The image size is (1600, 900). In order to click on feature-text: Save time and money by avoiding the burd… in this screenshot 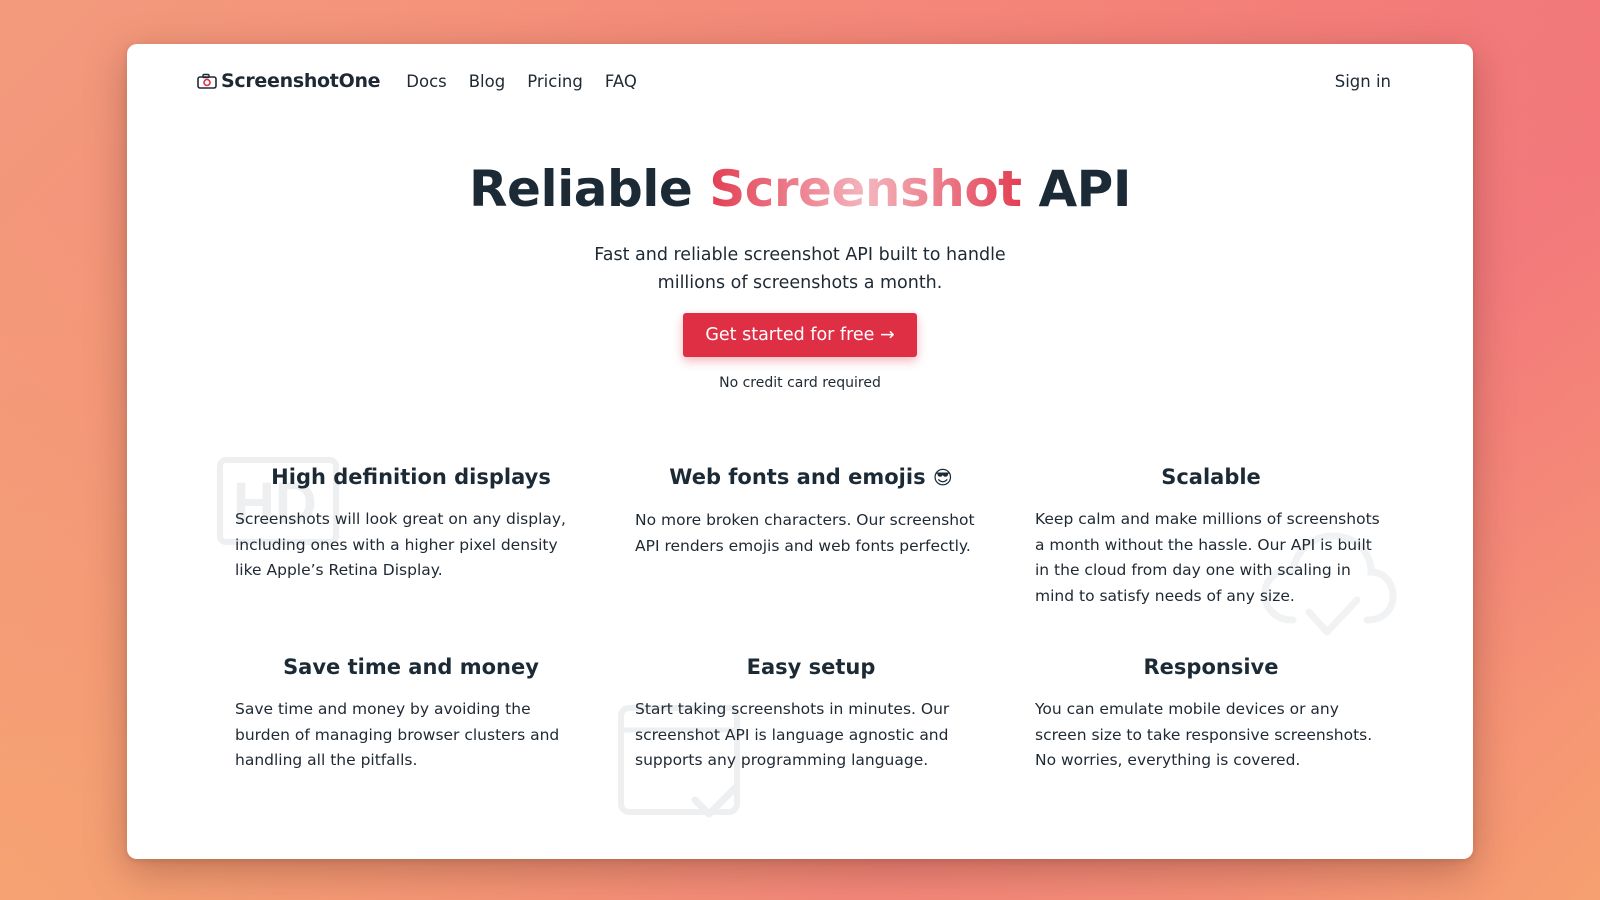, I will do `click(397, 734)`.